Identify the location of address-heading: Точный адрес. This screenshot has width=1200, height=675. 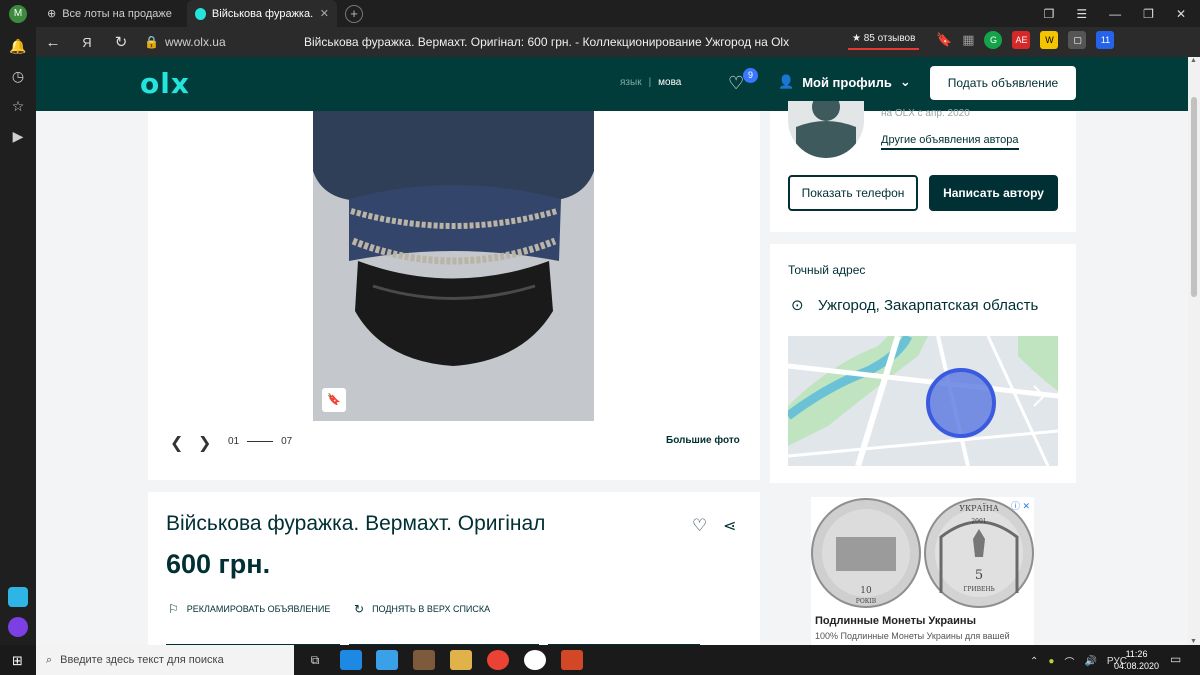
(827, 270).